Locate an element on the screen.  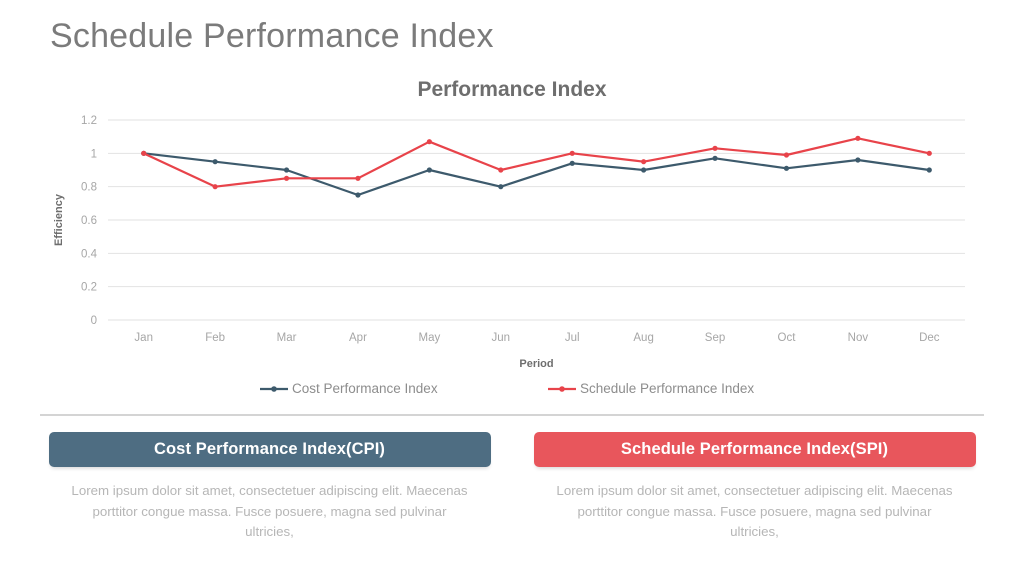
spi-pill-button: Schedule Performance Index(SPI) is located at coordinates (754, 449).